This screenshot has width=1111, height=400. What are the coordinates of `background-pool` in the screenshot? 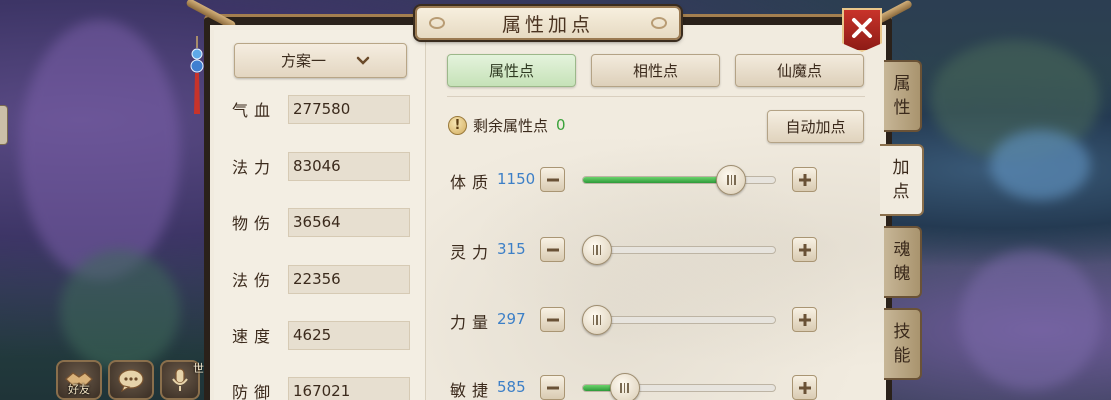 It's located at (1040, 165).